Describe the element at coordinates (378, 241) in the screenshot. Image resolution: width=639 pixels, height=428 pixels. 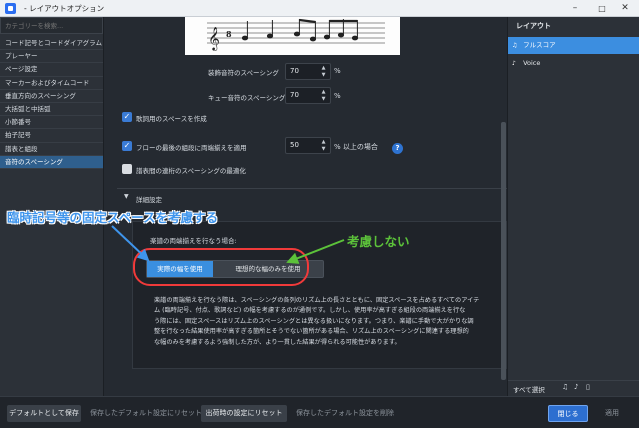
I see `annotation-do-not-consider: 考慮しない` at that location.